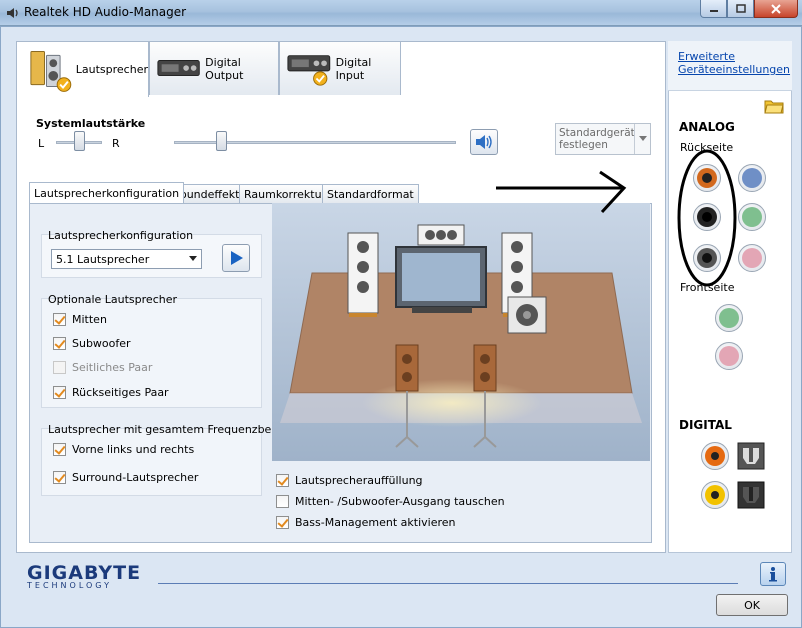  Describe the element at coordinates (729, 318) in the screenshot. I see `jack-front-green` at that location.